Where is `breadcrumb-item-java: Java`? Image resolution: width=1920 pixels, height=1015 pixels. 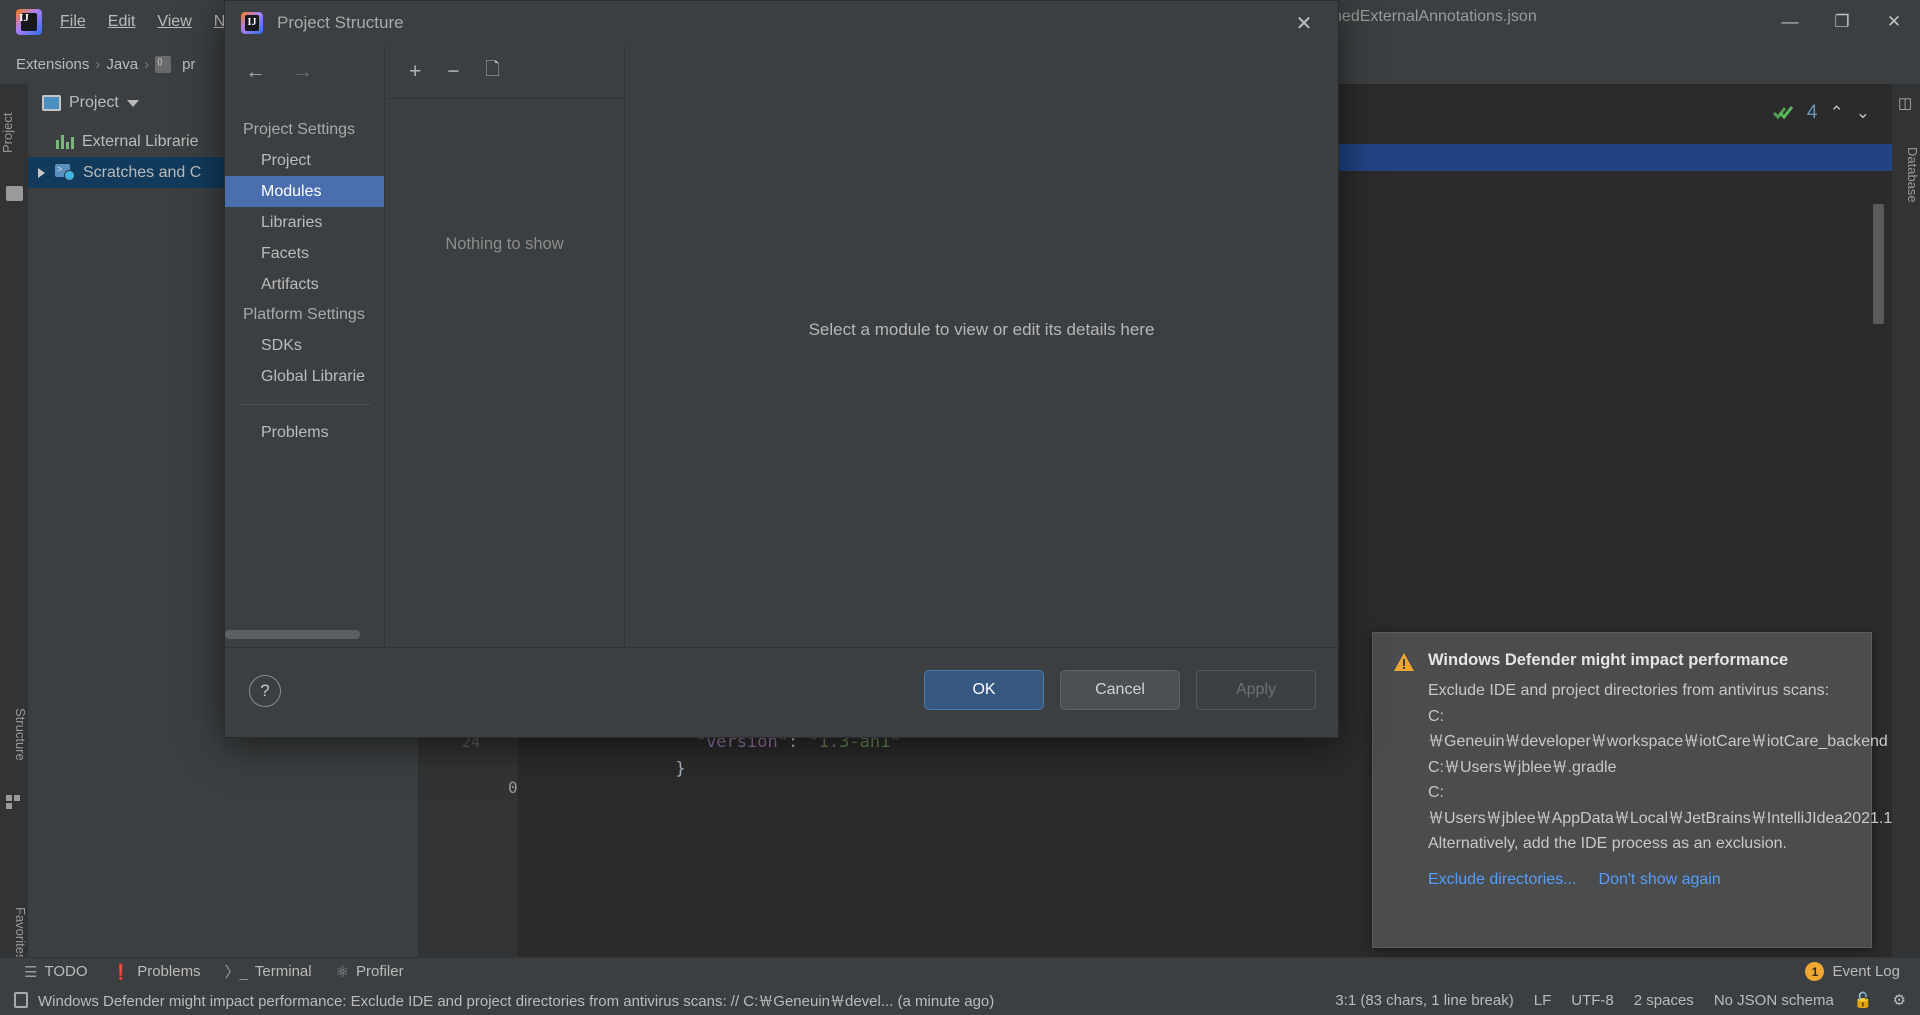 breadcrumb-item-java: Java is located at coordinates (122, 64).